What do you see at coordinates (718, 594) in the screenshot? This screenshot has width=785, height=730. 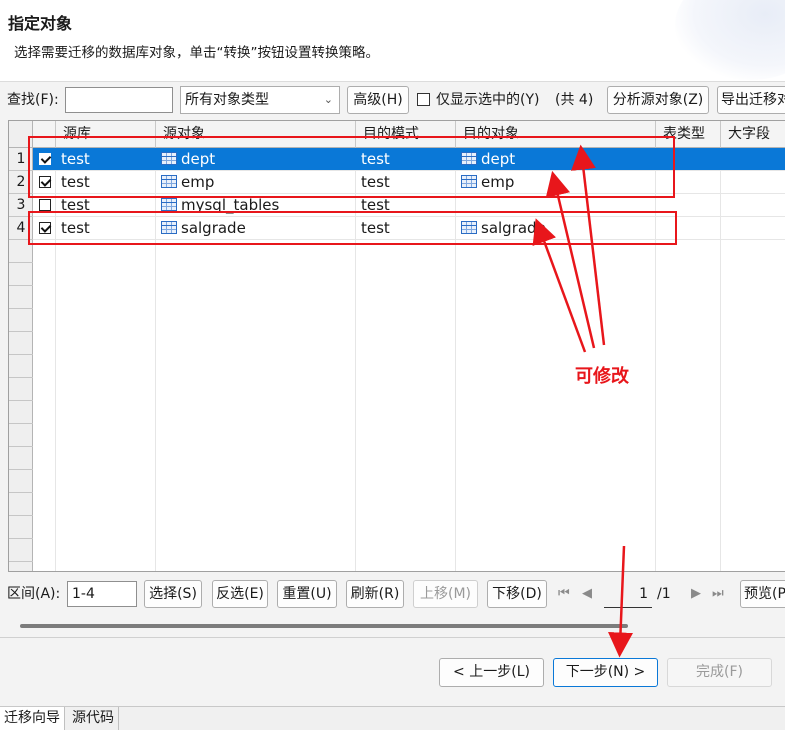 I see `last-page-icon: ⏭` at bounding box center [718, 594].